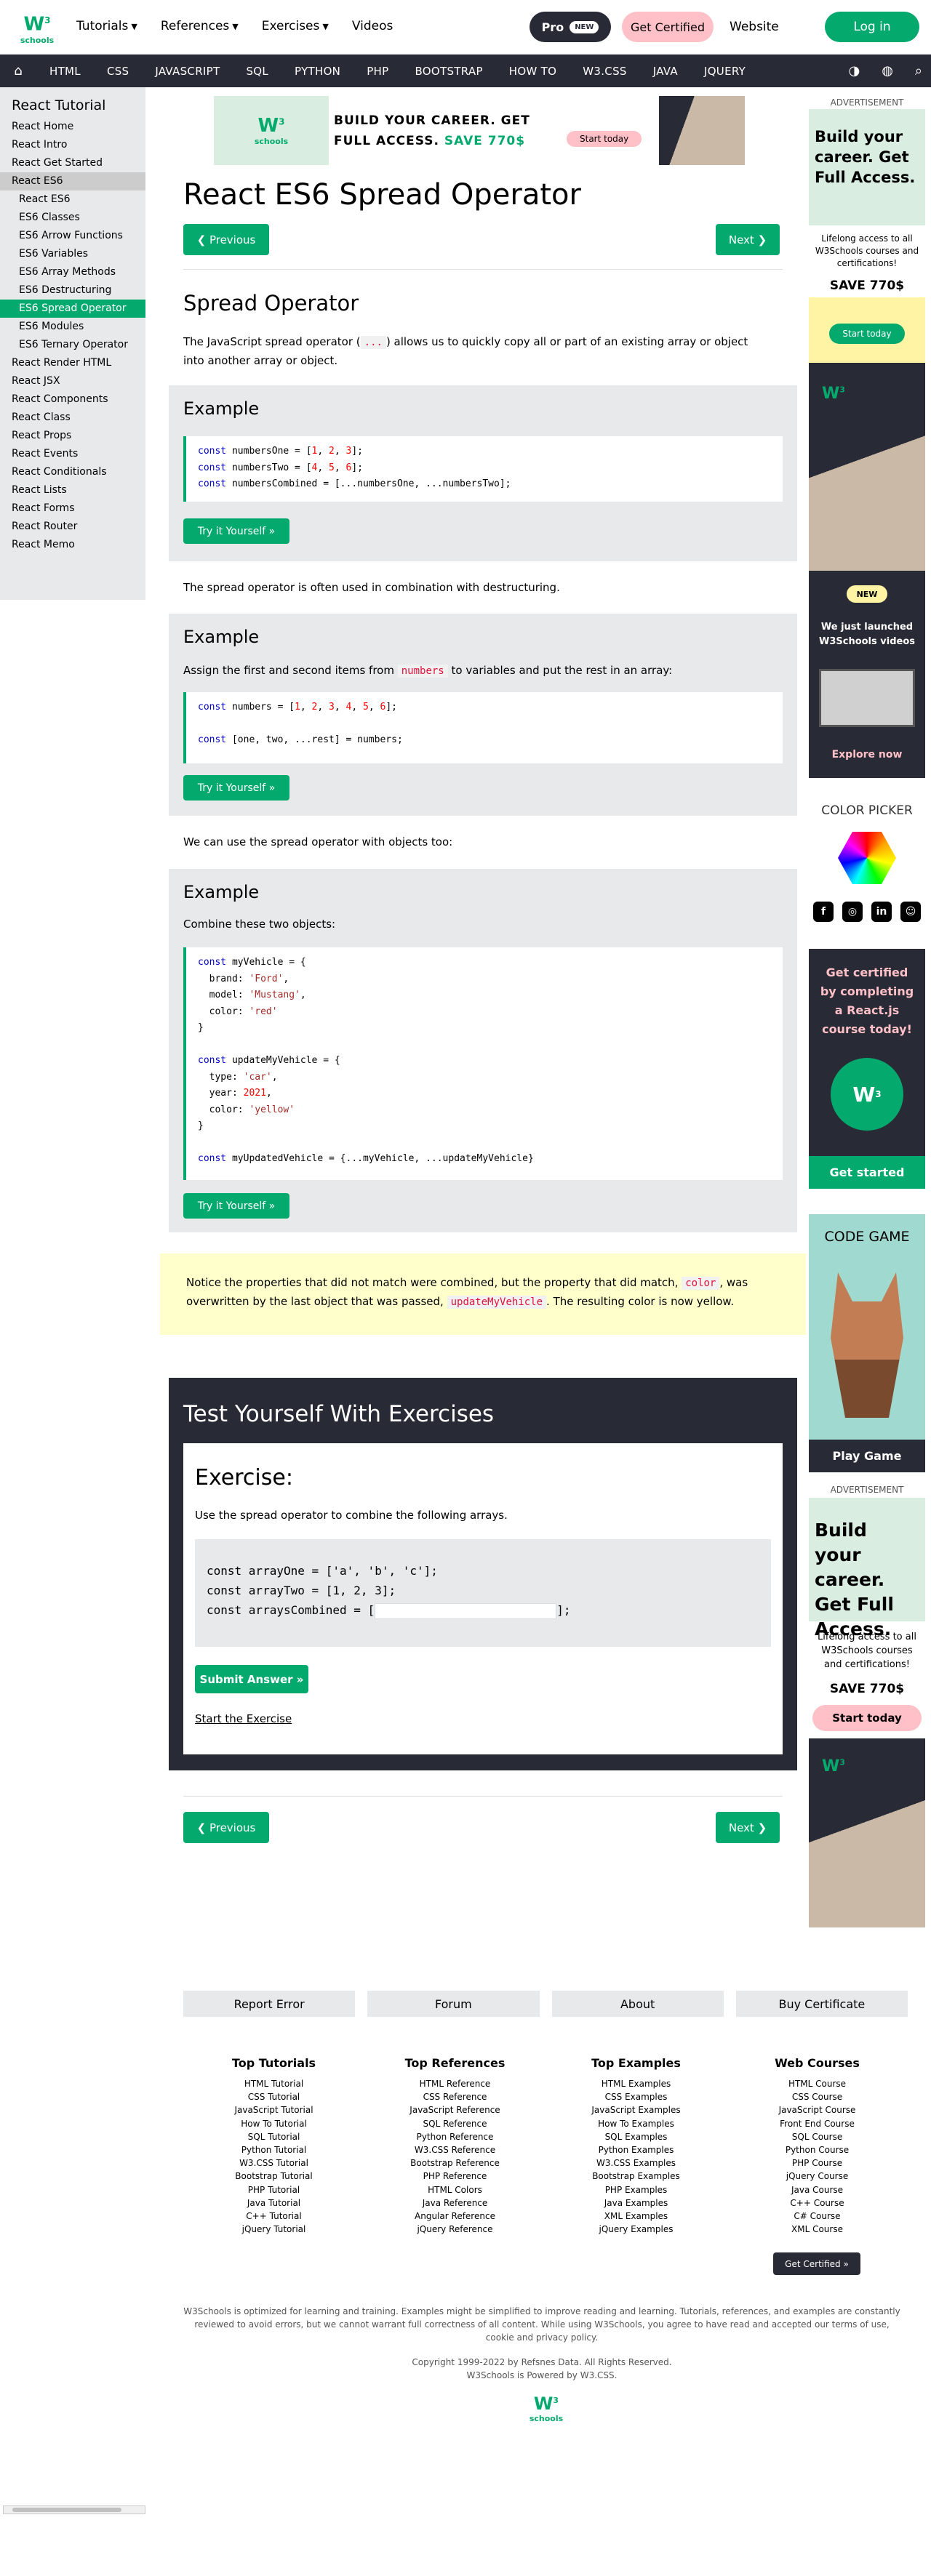 The image size is (931, 2576). Describe the element at coordinates (817, 2229) in the screenshot. I see `footer-link: XML Course` at that location.